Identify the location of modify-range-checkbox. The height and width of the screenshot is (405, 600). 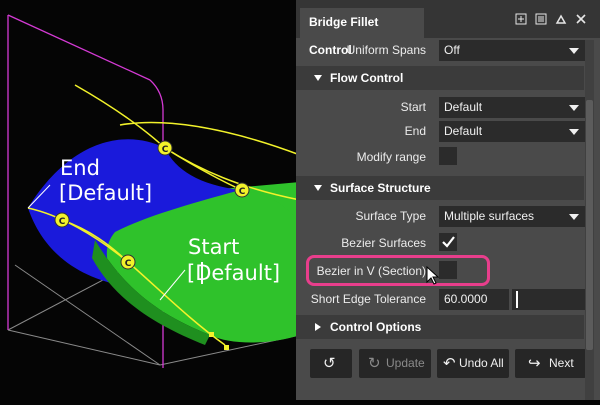
(448, 156).